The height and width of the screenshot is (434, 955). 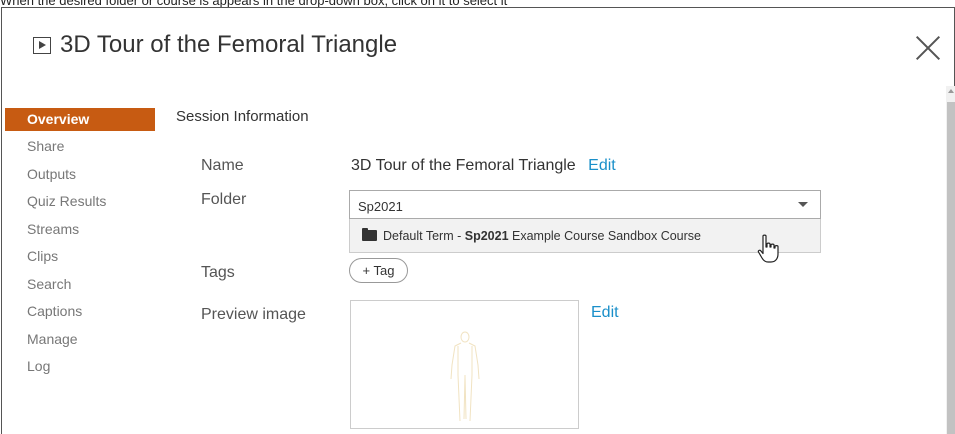 I want to click on preview-image, so click(x=464, y=364).